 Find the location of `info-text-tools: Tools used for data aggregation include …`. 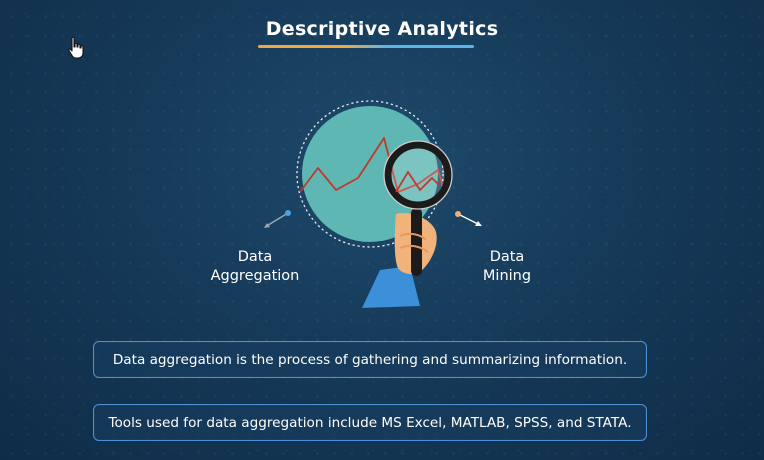

info-text-tools: Tools used for data aggregation include … is located at coordinates (370, 422).